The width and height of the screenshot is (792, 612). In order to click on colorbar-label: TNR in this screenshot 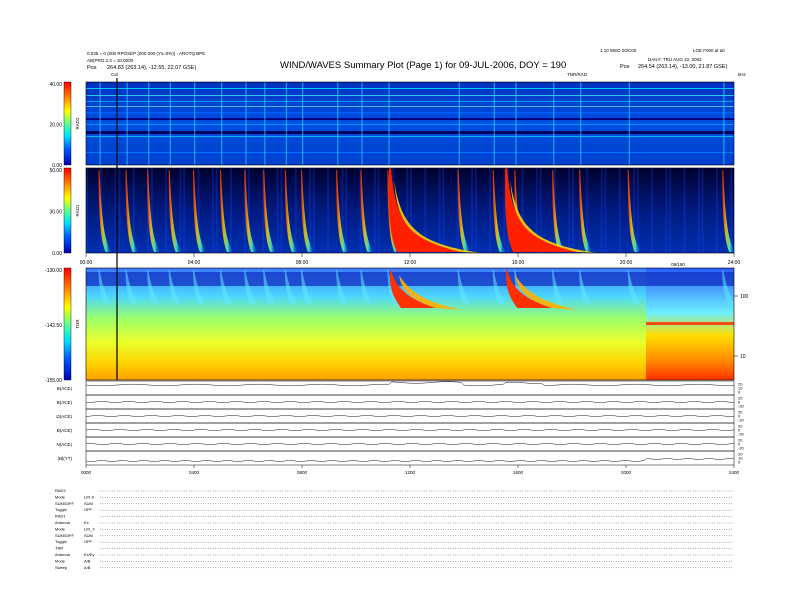, I will do `click(77, 324)`.